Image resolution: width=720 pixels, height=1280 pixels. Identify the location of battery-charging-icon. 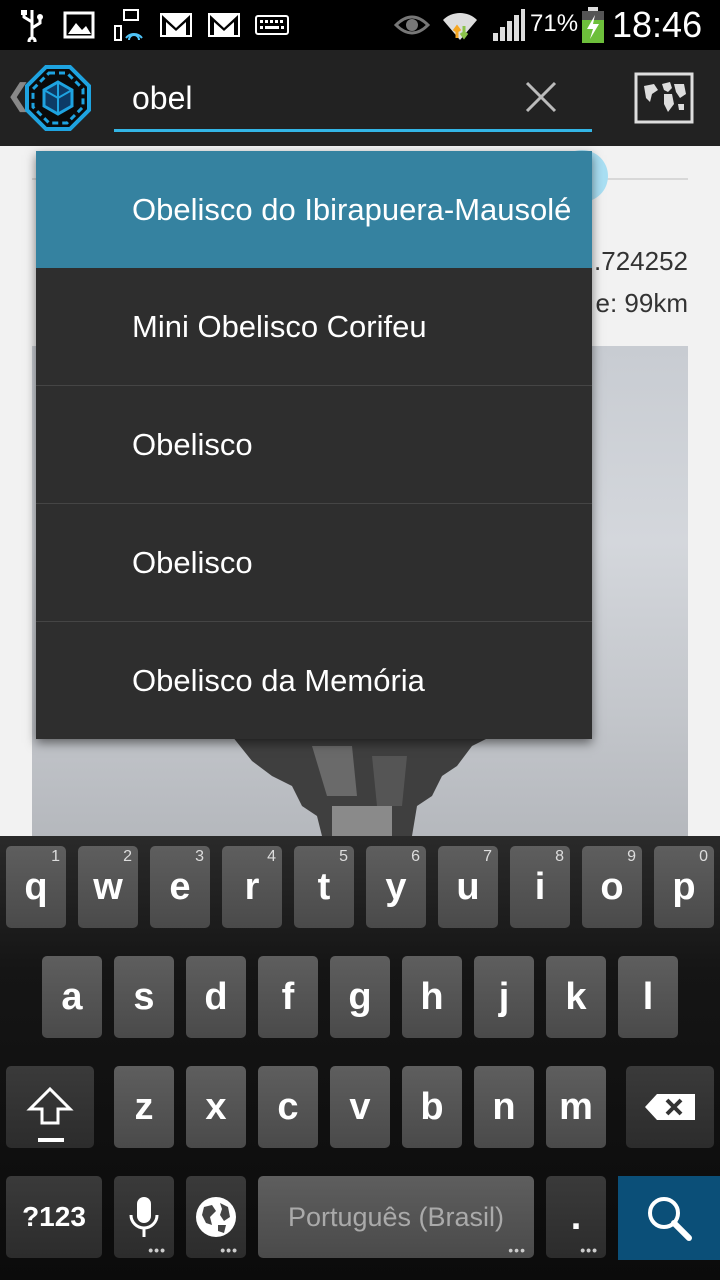
(593, 25).